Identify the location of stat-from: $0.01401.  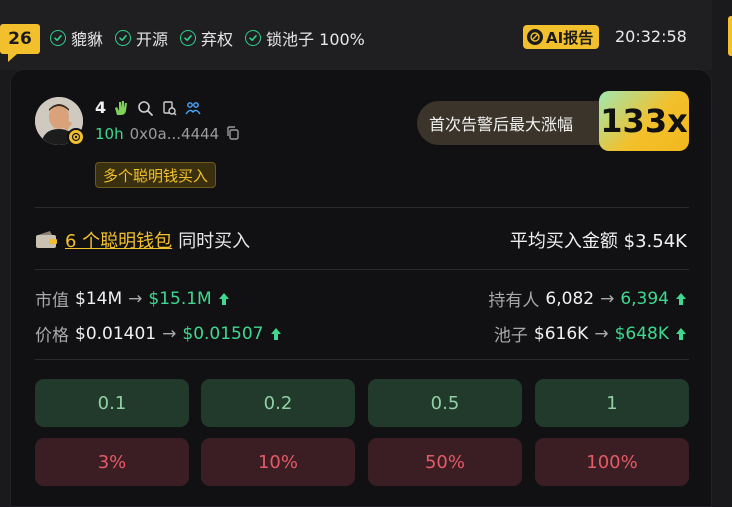
(116, 333).